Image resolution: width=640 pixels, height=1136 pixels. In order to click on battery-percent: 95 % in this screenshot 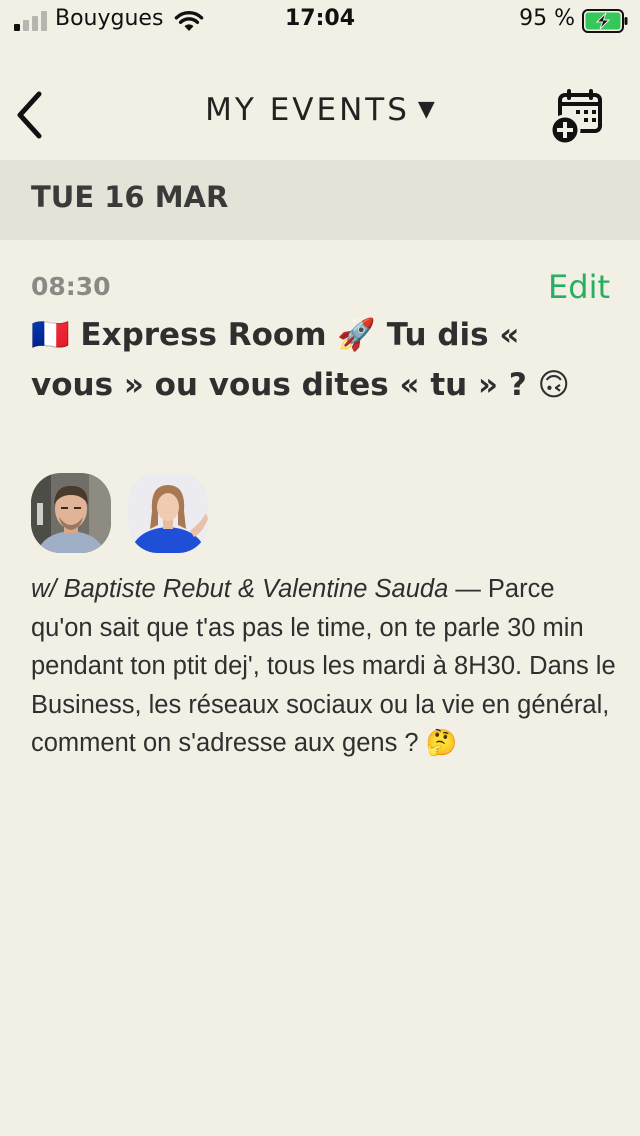, I will do `click(547, 18)`.